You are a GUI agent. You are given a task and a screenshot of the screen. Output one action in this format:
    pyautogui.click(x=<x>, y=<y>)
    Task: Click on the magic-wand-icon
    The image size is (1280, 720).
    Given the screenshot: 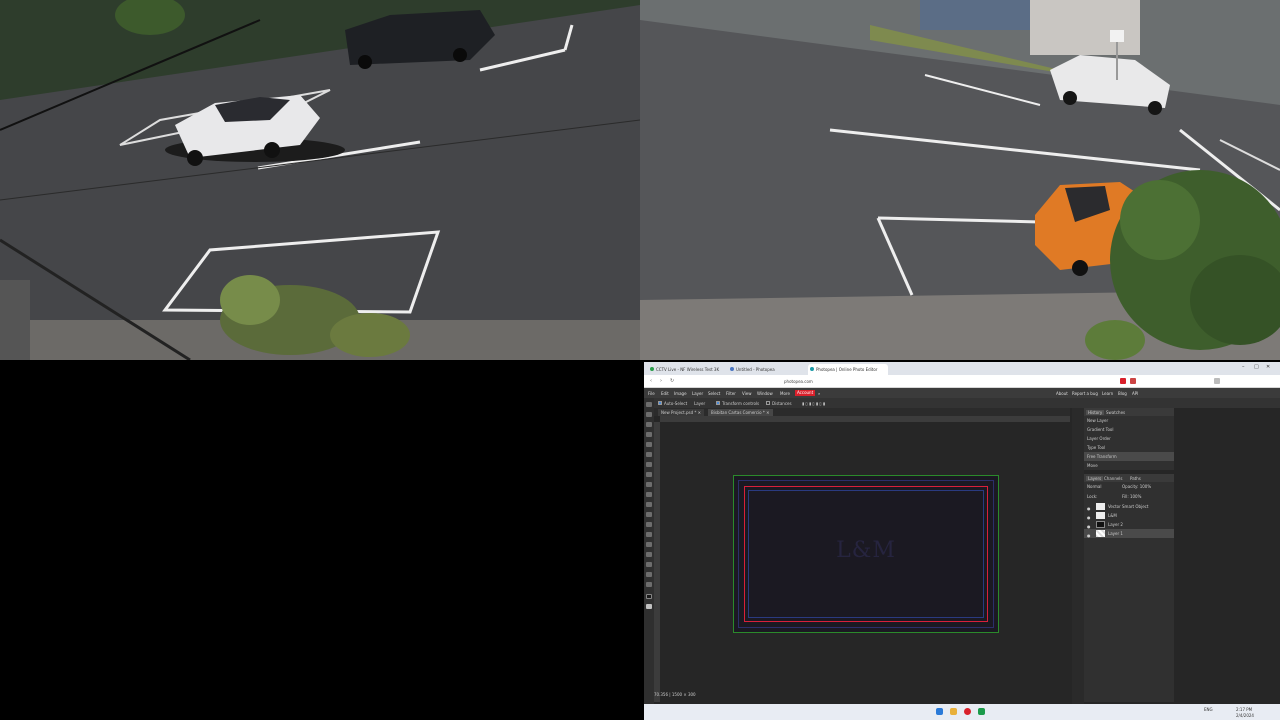 What is the action you would take?
    pyautogui.click(x=649, y=434)
    